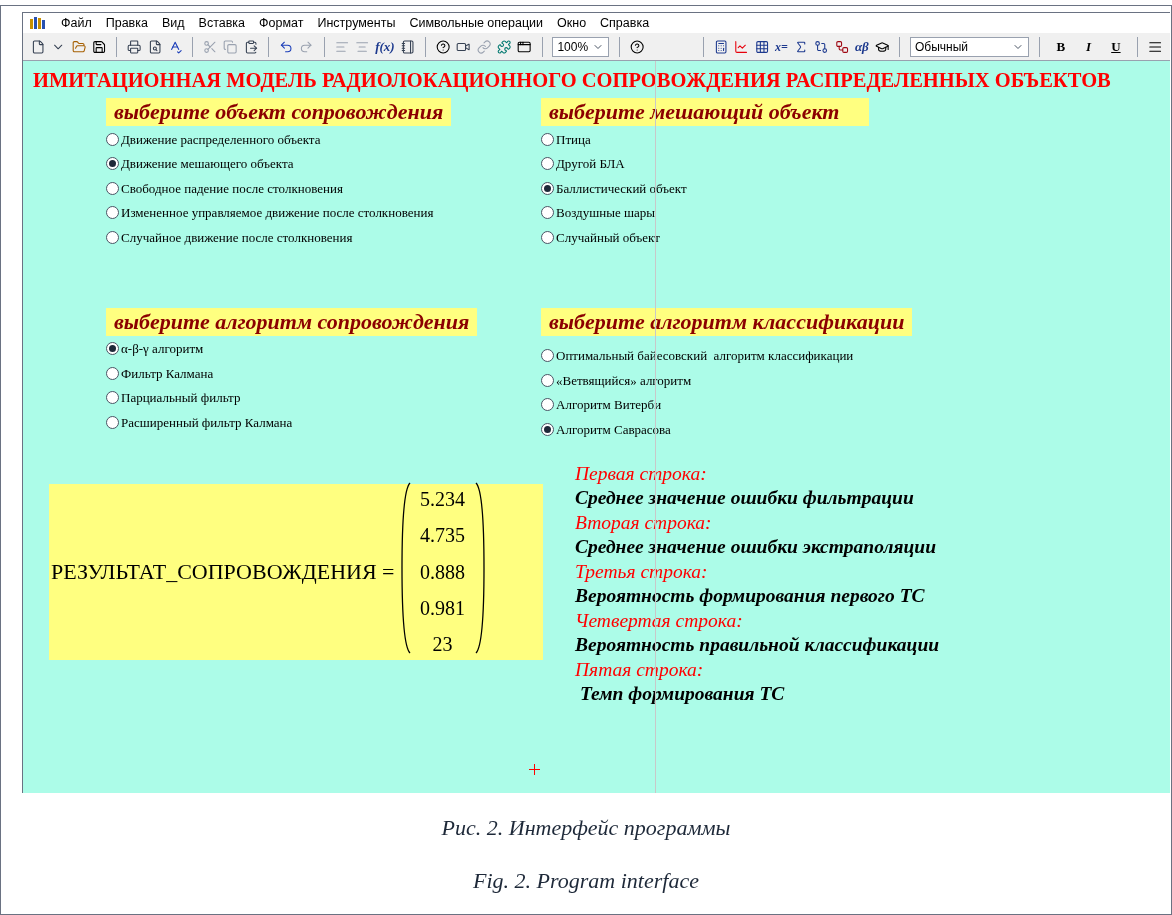 Image resolution: width=1172 pixels, height=915 pixels. What do you see at coordinates (207, 422) in the screenshot?
I see `radio-label: Расширенный фильтр Калмана` at bounding box center [207, 422].